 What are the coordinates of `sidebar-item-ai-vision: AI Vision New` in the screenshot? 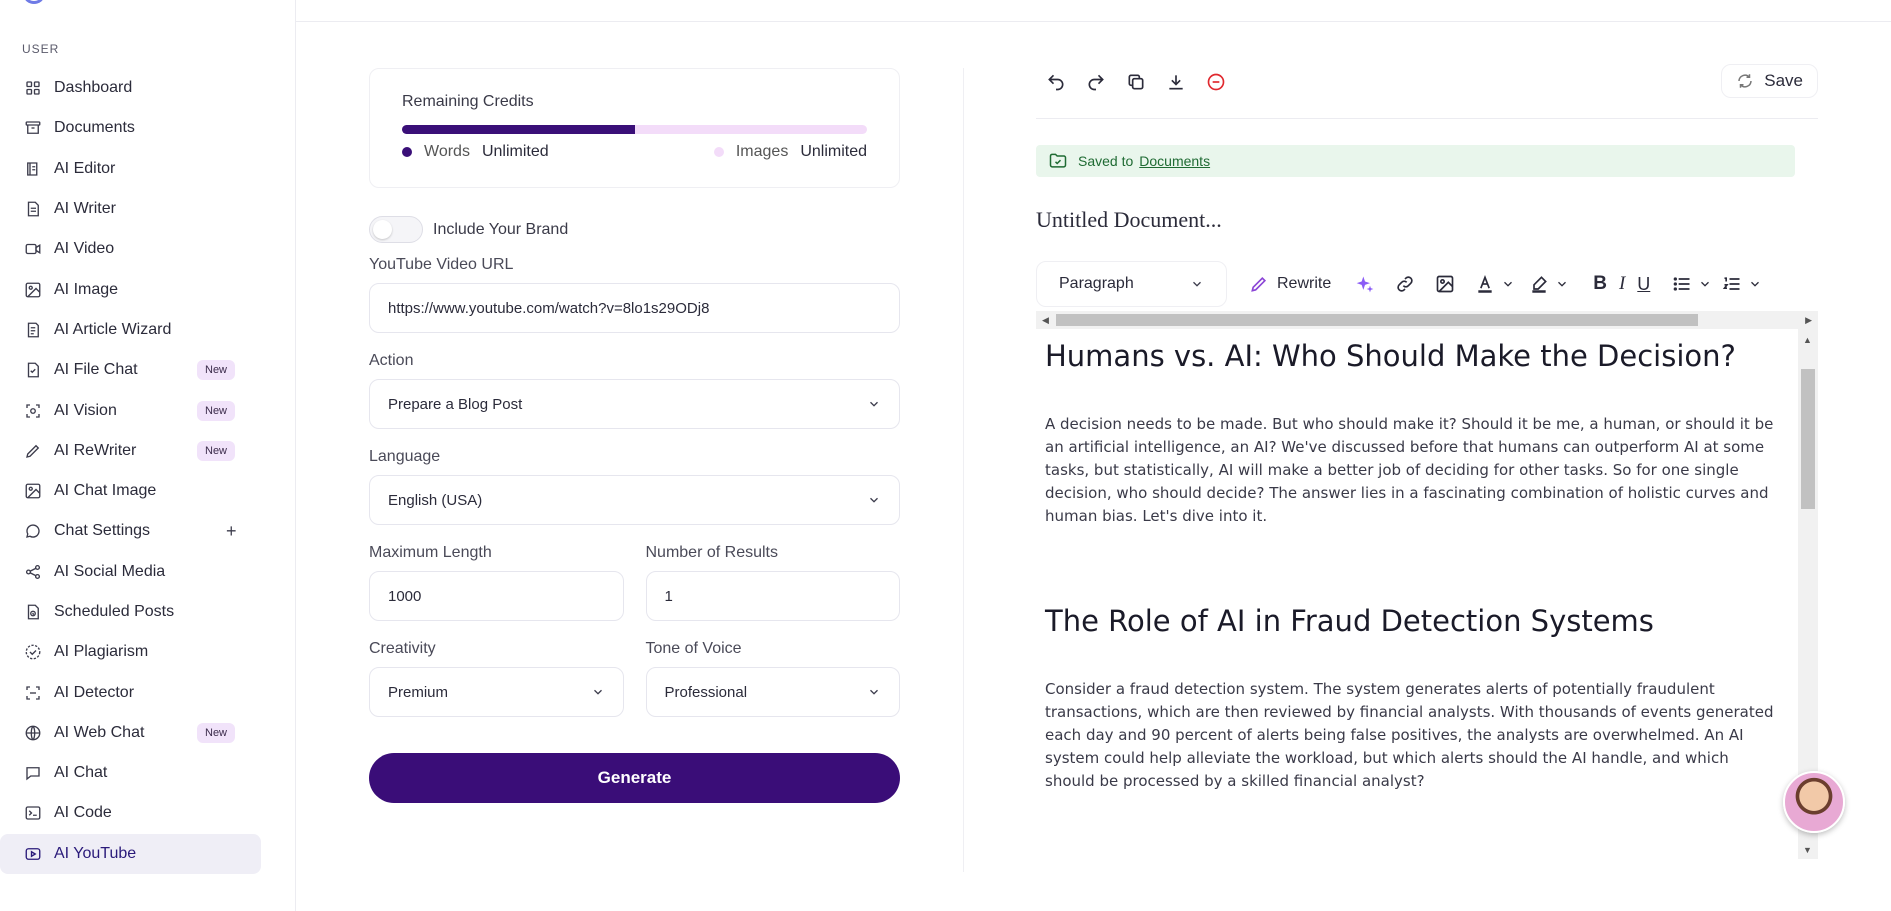 It's located at (148, 410).